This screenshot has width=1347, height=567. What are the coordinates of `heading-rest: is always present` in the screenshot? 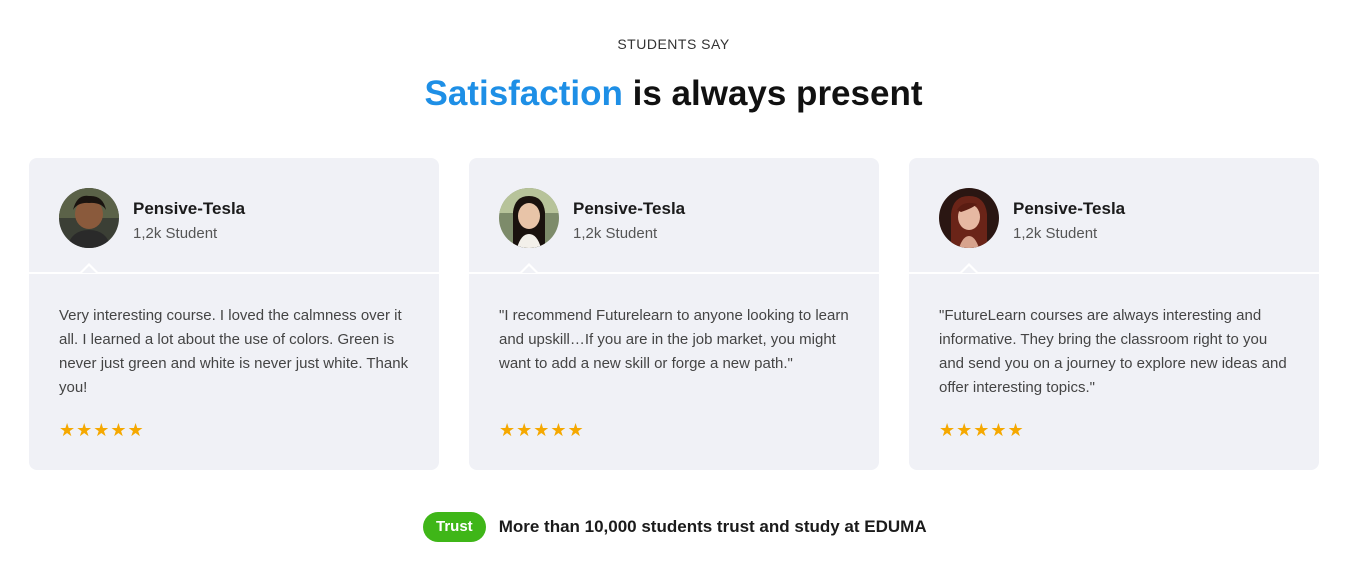 It's located at (772, 93).